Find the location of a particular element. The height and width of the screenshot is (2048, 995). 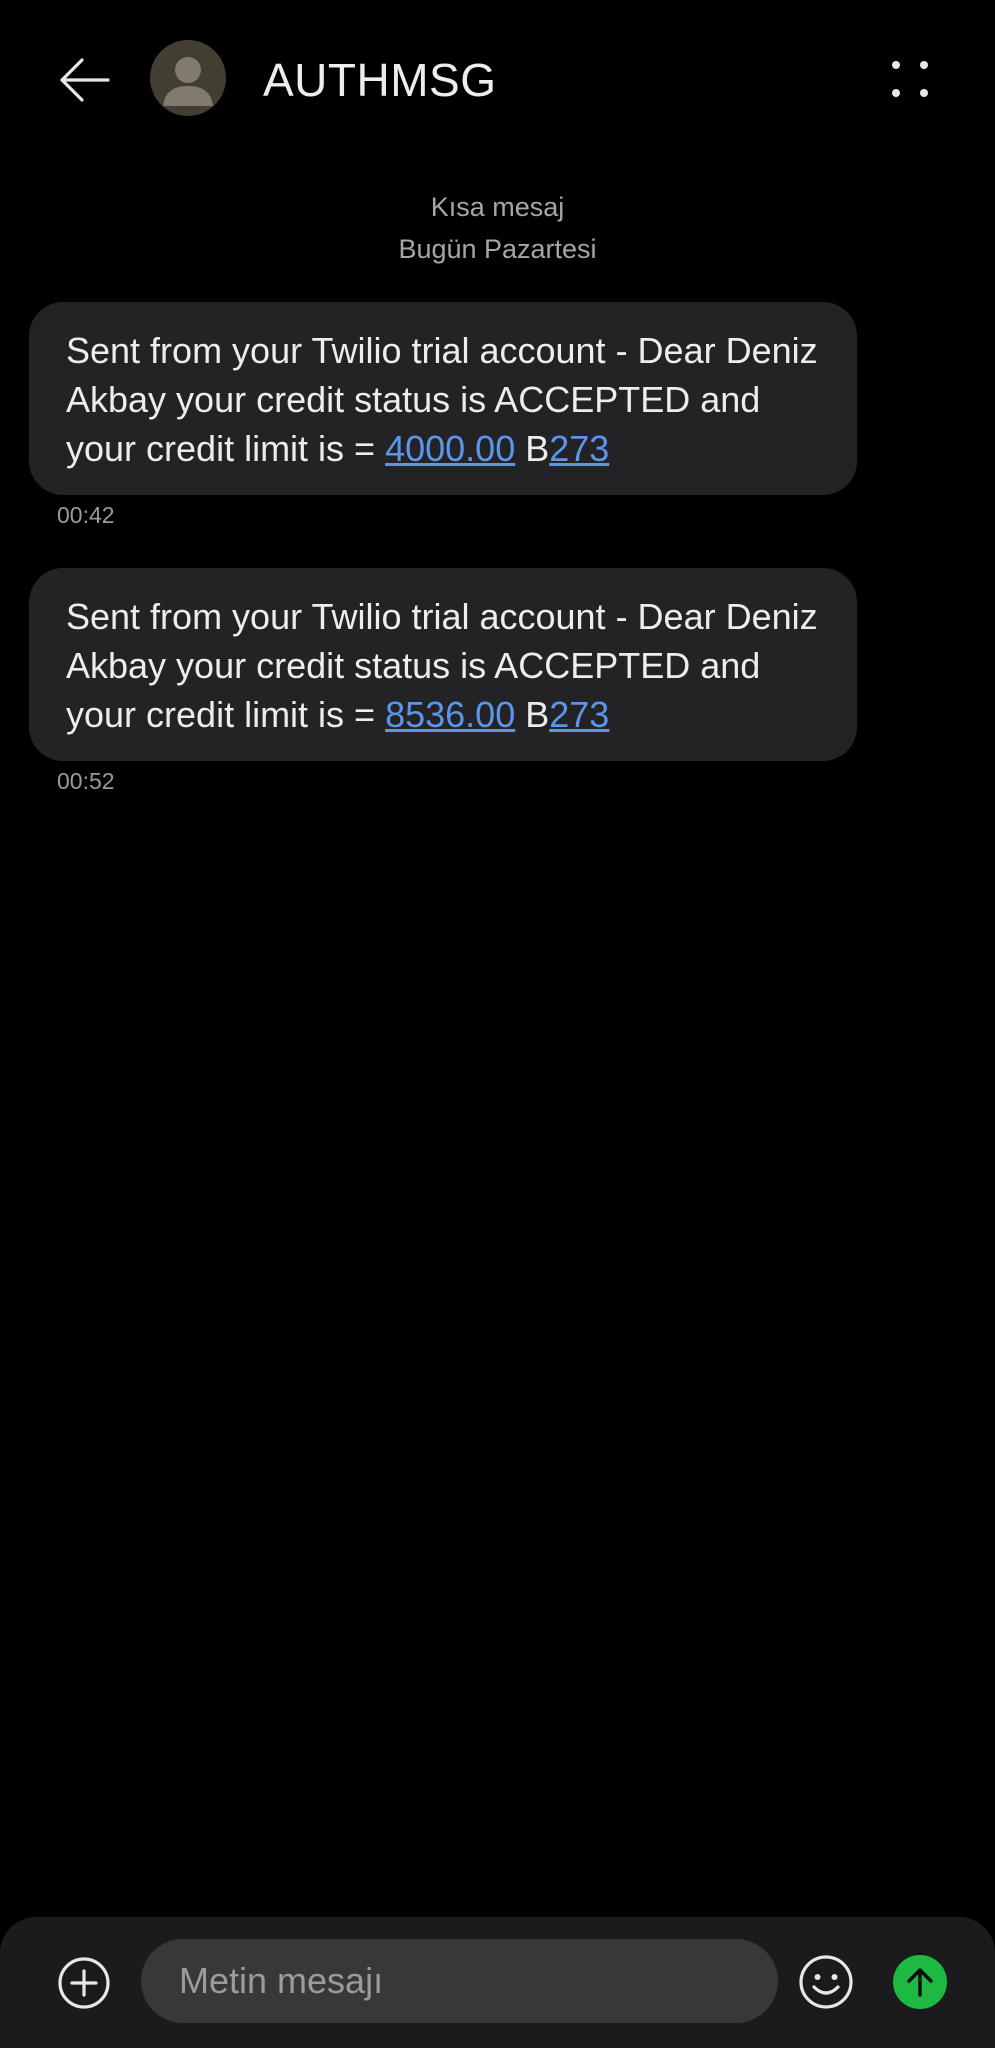

send-arrow-icon is located at coordinates (920, 1982).